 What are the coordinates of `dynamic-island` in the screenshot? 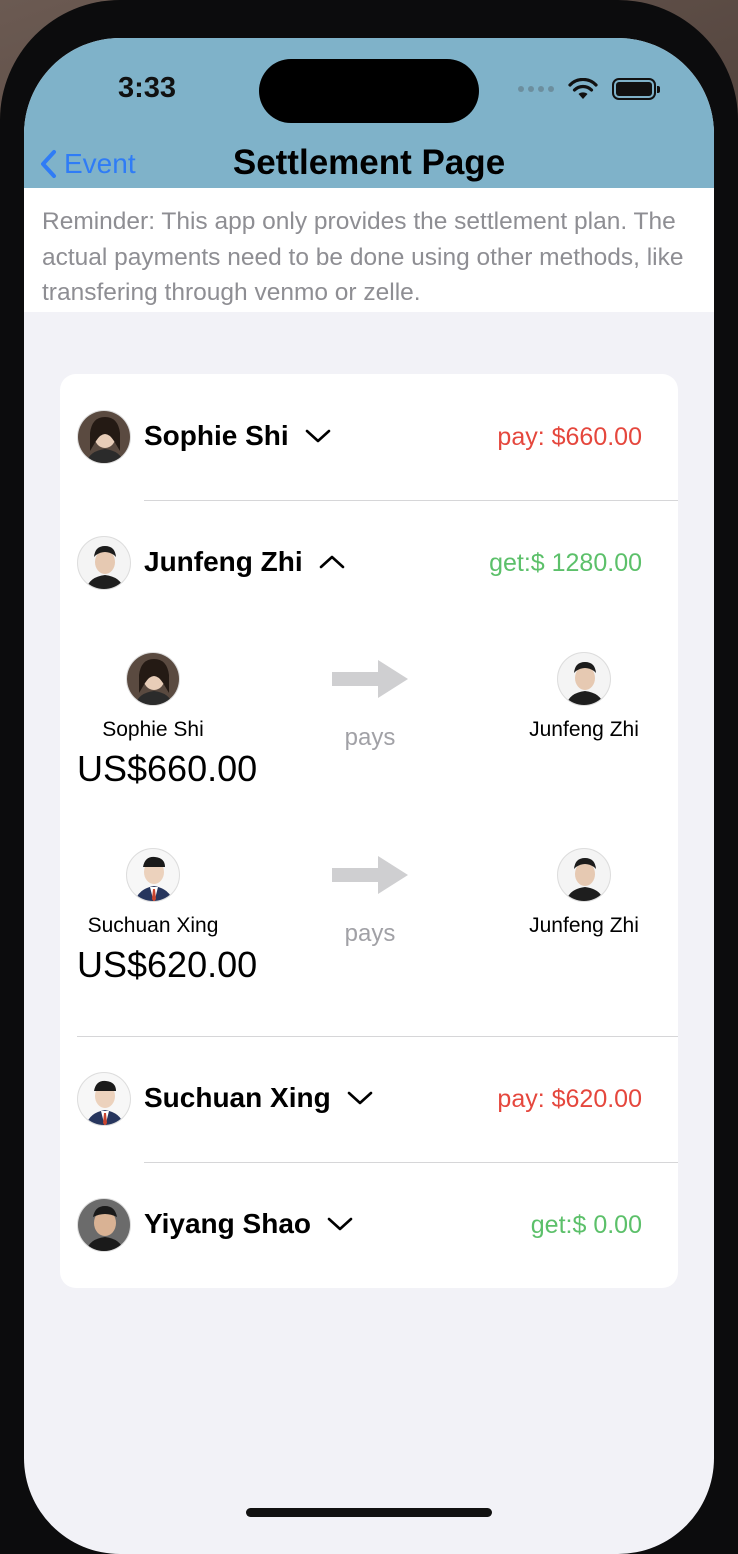 It's located at (369, 91).